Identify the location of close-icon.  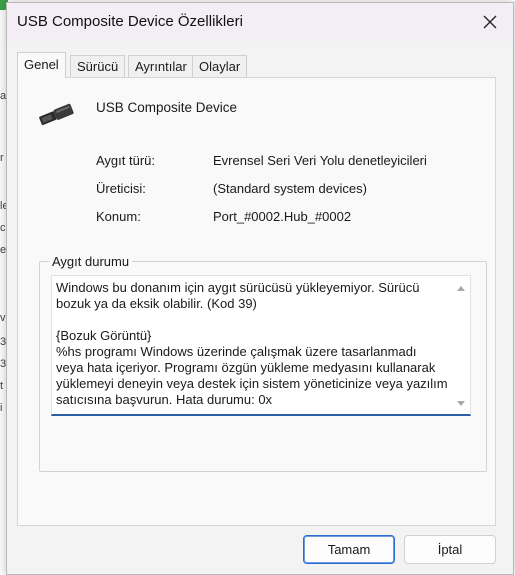
(490, 22).